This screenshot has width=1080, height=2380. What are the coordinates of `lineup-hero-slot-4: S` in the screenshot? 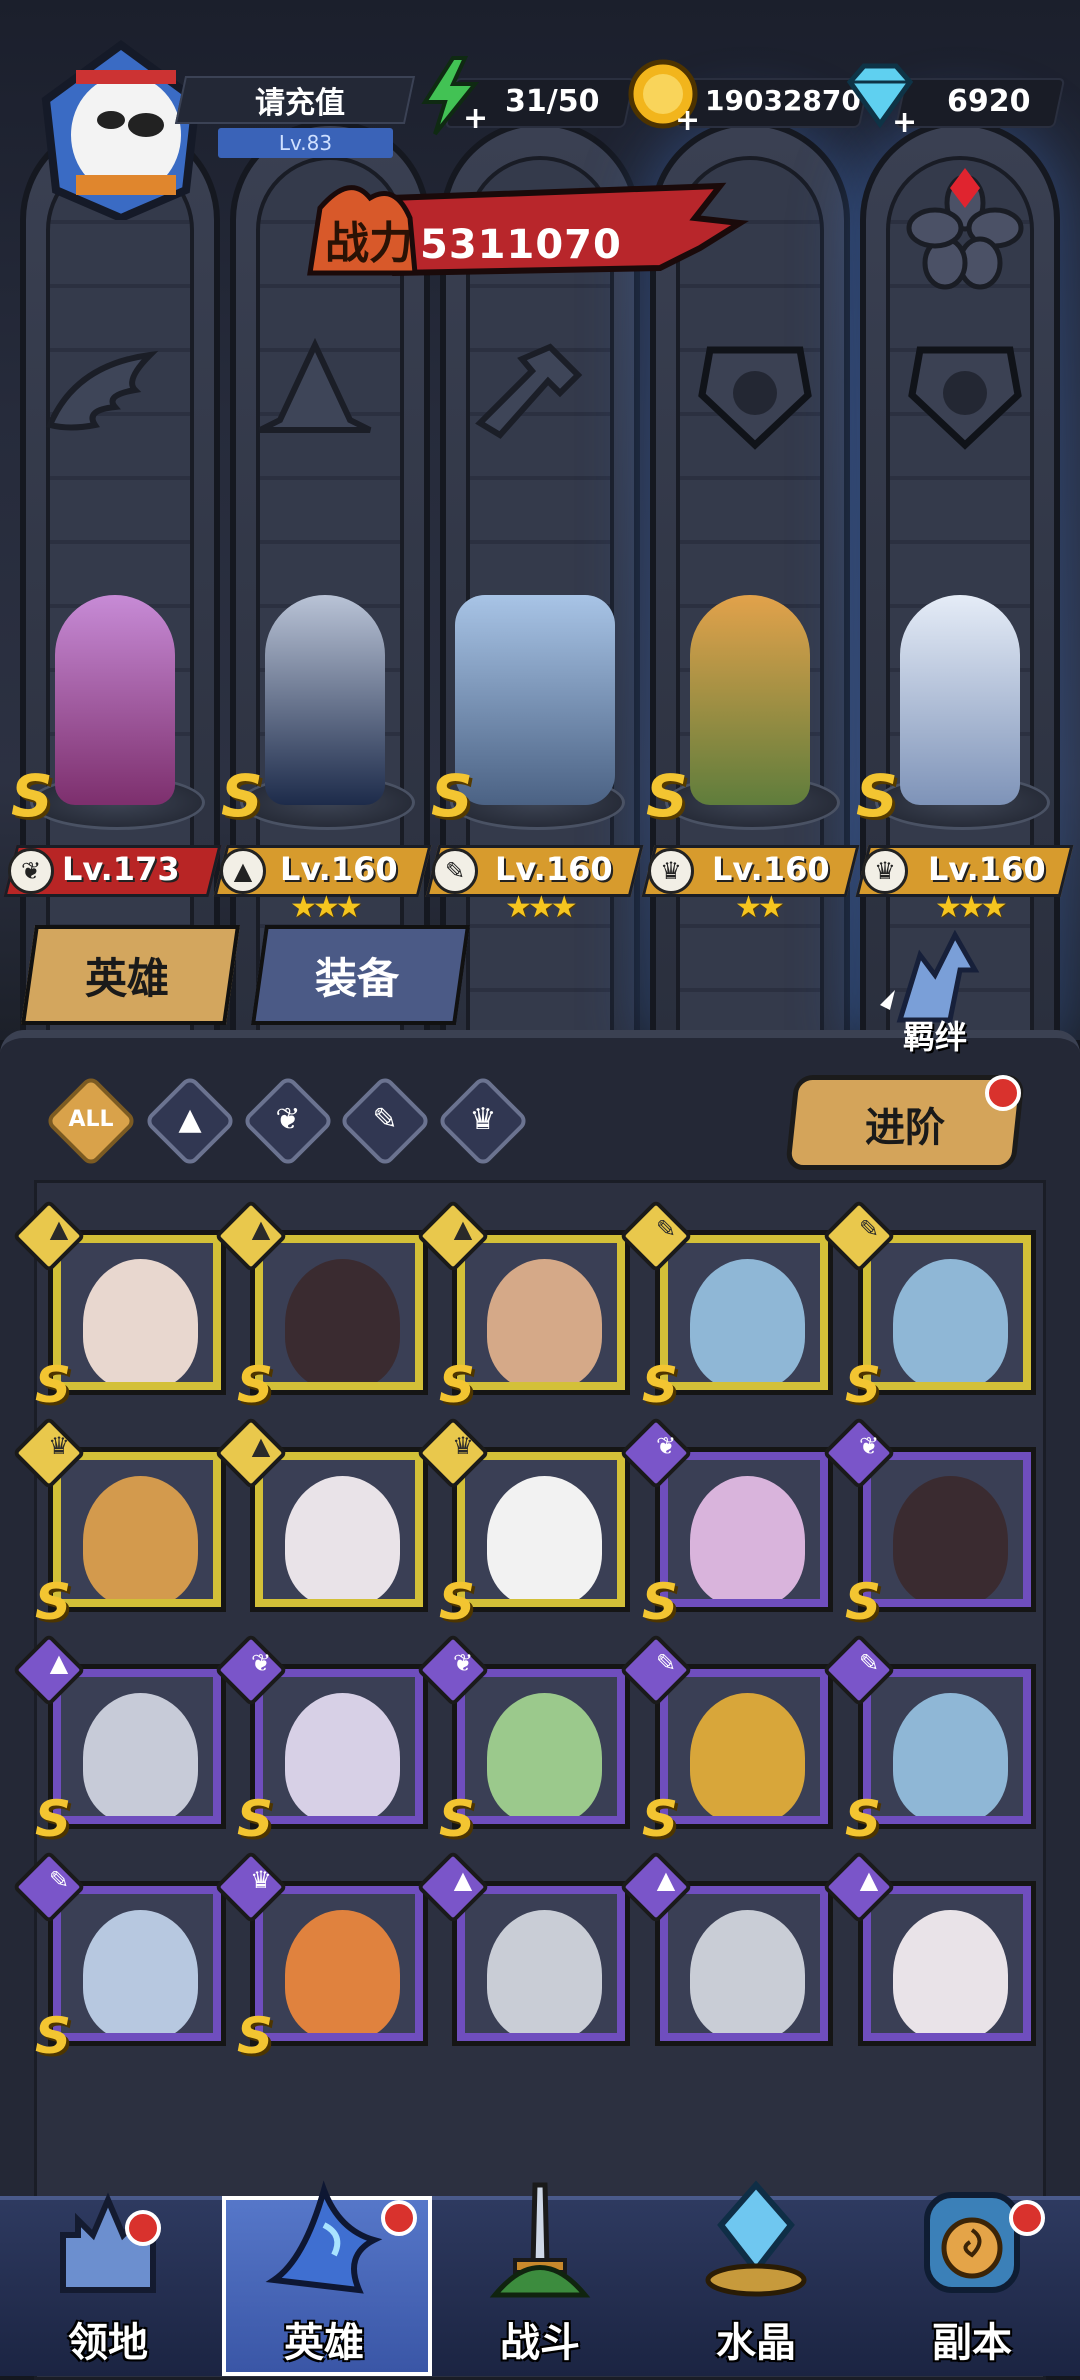 It's located at (748, 690).